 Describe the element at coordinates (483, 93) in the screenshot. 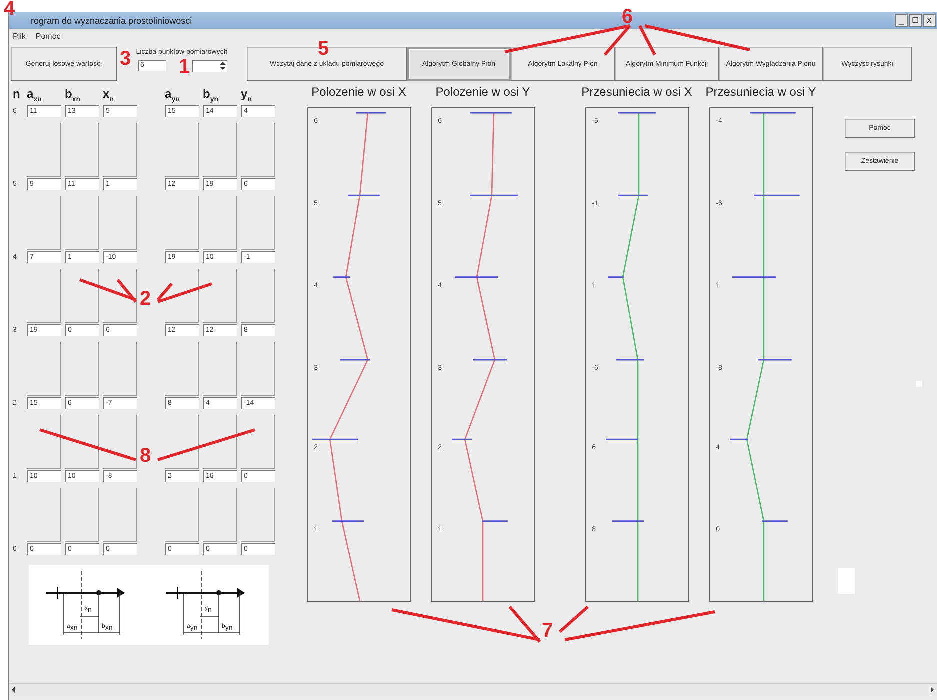

I see `plot-title: Polozenie w osi Y` at that location.